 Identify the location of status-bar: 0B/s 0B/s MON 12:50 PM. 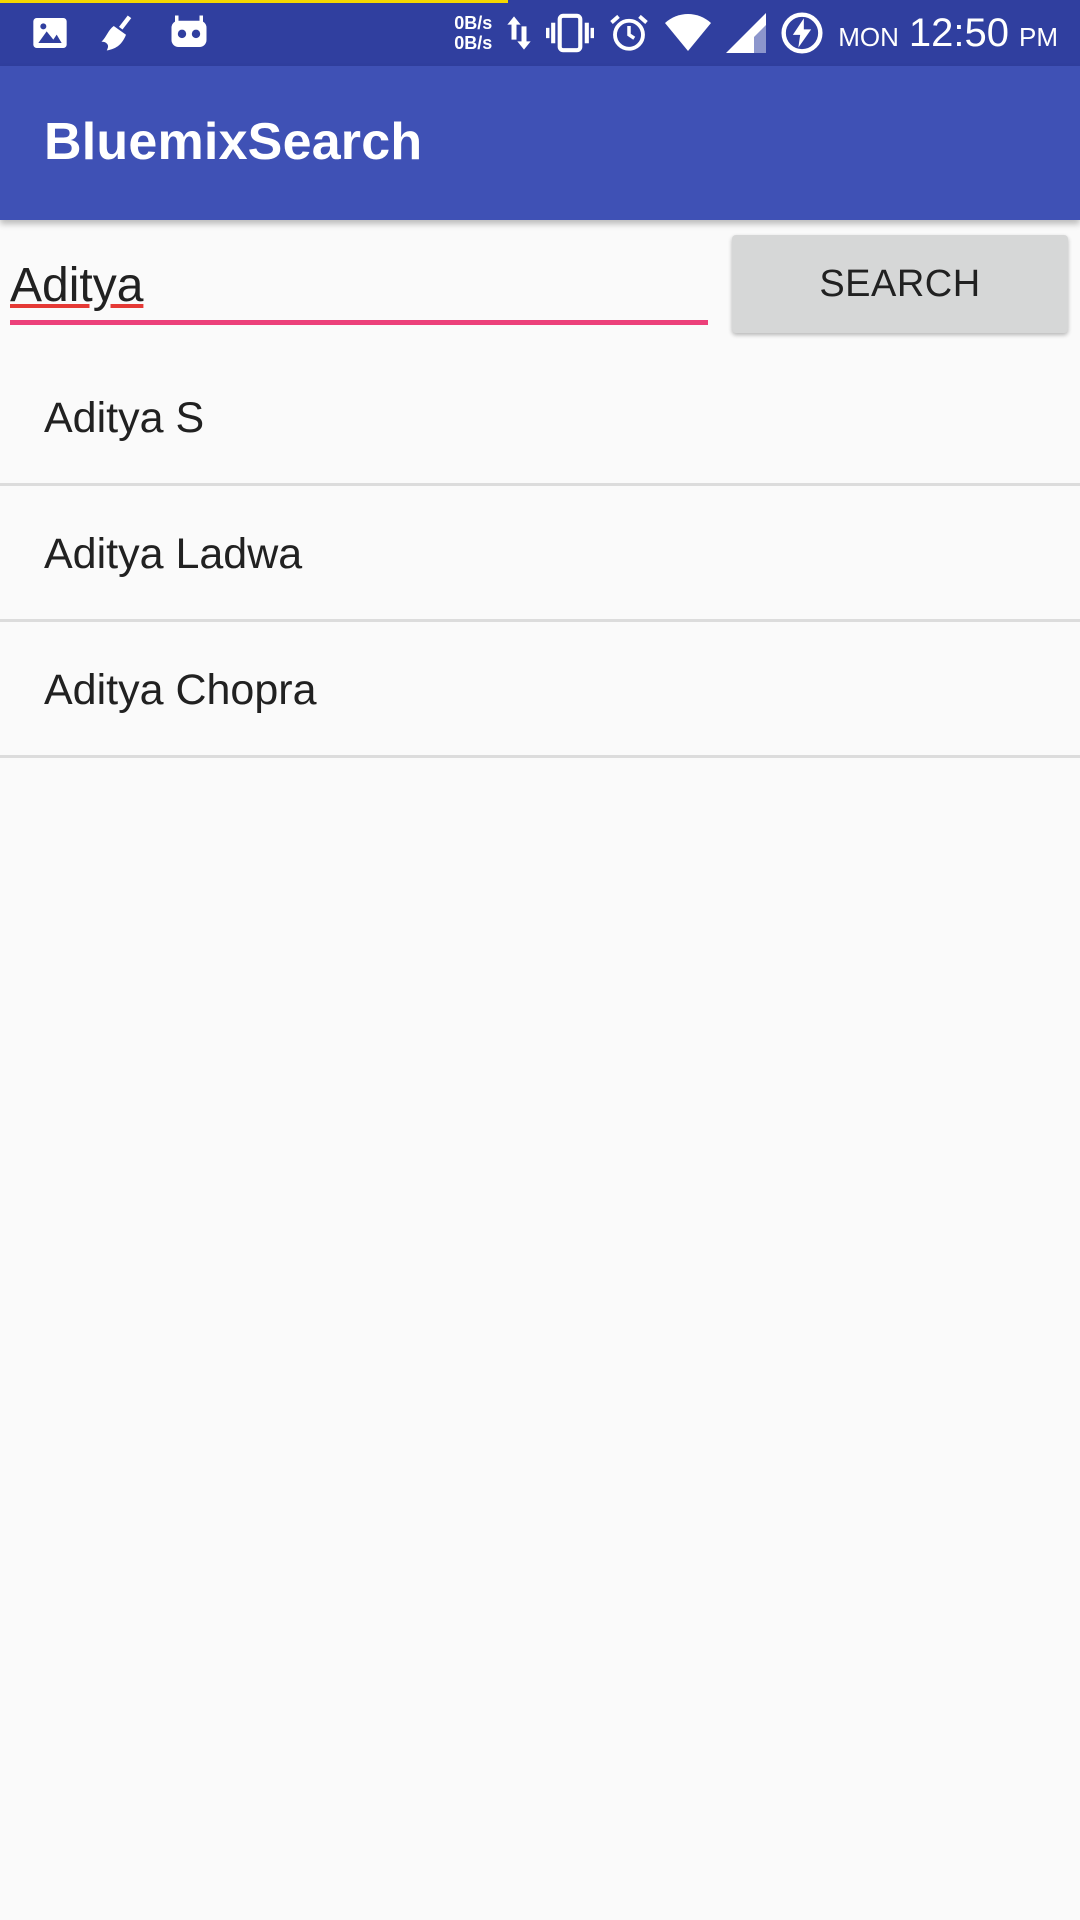
(540, 33).